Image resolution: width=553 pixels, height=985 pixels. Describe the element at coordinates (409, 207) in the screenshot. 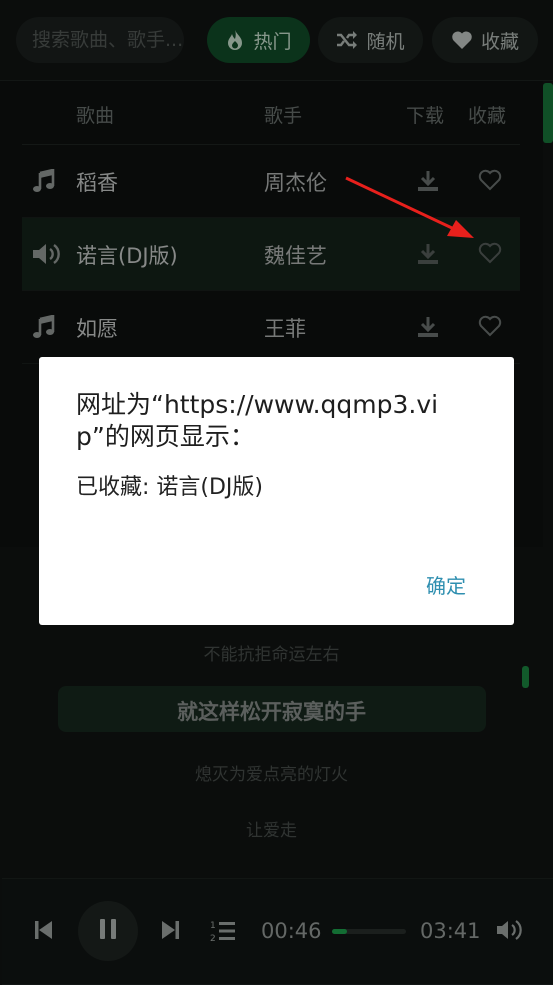

I see `annotation-arrow-icon` at that location.